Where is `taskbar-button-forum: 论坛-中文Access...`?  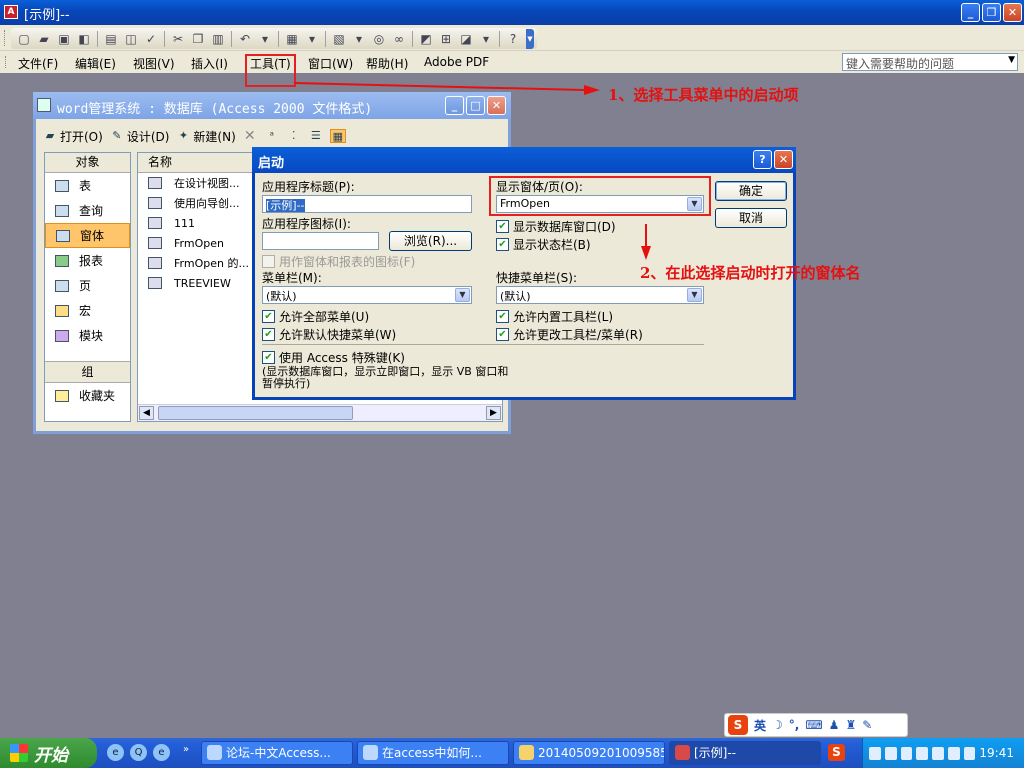
taskbar-button-forum: 论坛-中文Access... is located at coordinates (277, 753).